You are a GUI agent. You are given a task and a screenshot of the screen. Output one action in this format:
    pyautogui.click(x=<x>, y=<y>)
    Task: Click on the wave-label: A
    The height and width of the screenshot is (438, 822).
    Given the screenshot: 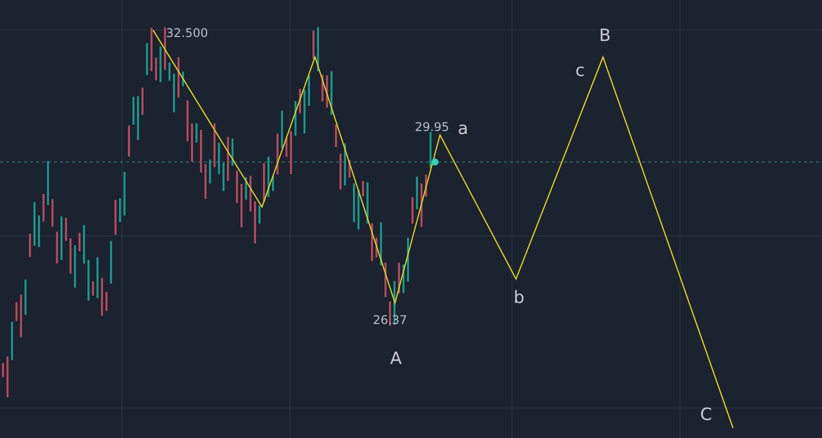 What is the action you would take?
    pyautogui.click(x=396, y=359)
    